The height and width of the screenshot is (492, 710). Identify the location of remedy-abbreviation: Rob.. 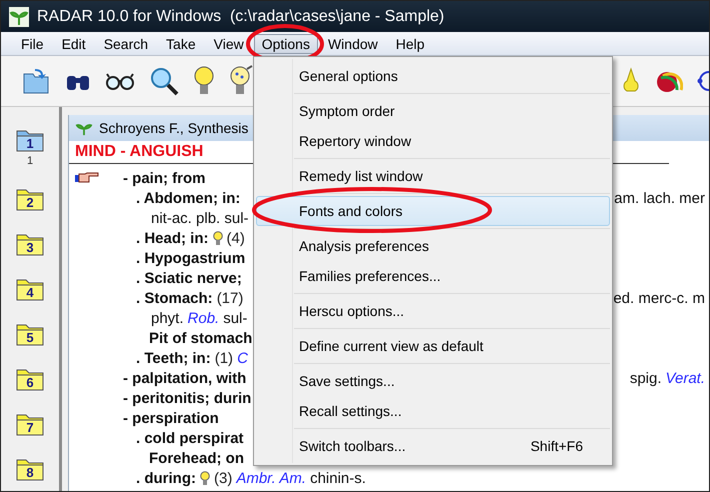
(204, 318).